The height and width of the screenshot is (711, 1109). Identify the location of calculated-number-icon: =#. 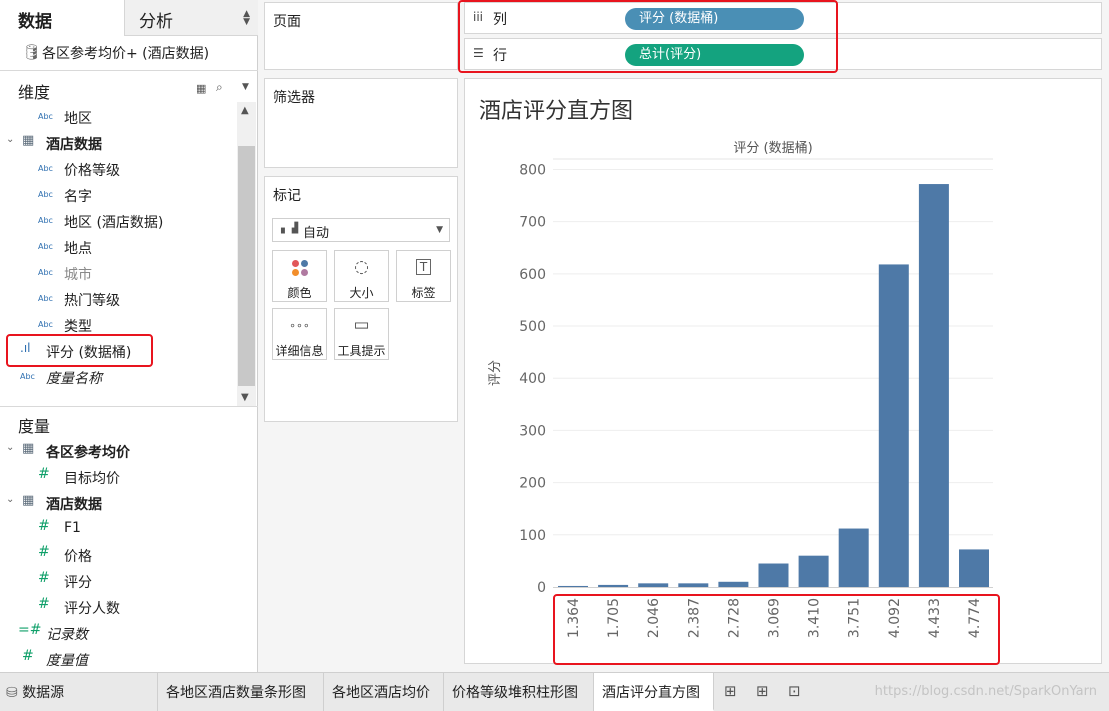
(30, 630).